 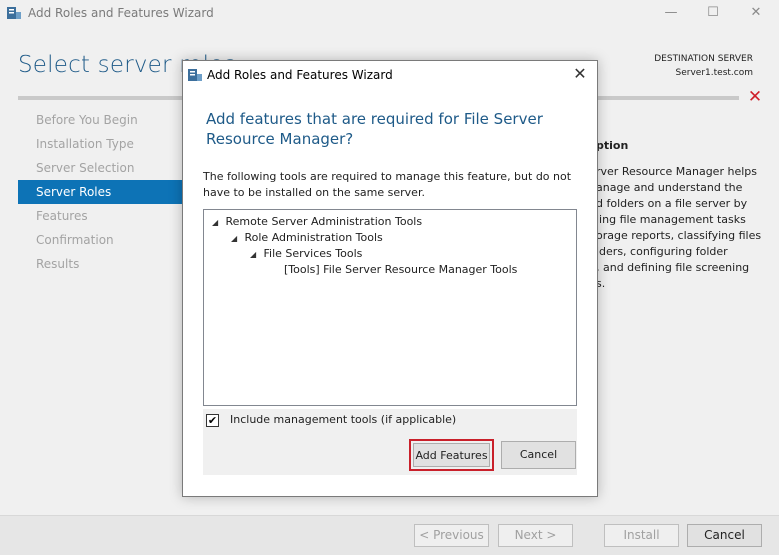 I want to click on description-line: lders, configuring folder, so click(x=662, y=251).